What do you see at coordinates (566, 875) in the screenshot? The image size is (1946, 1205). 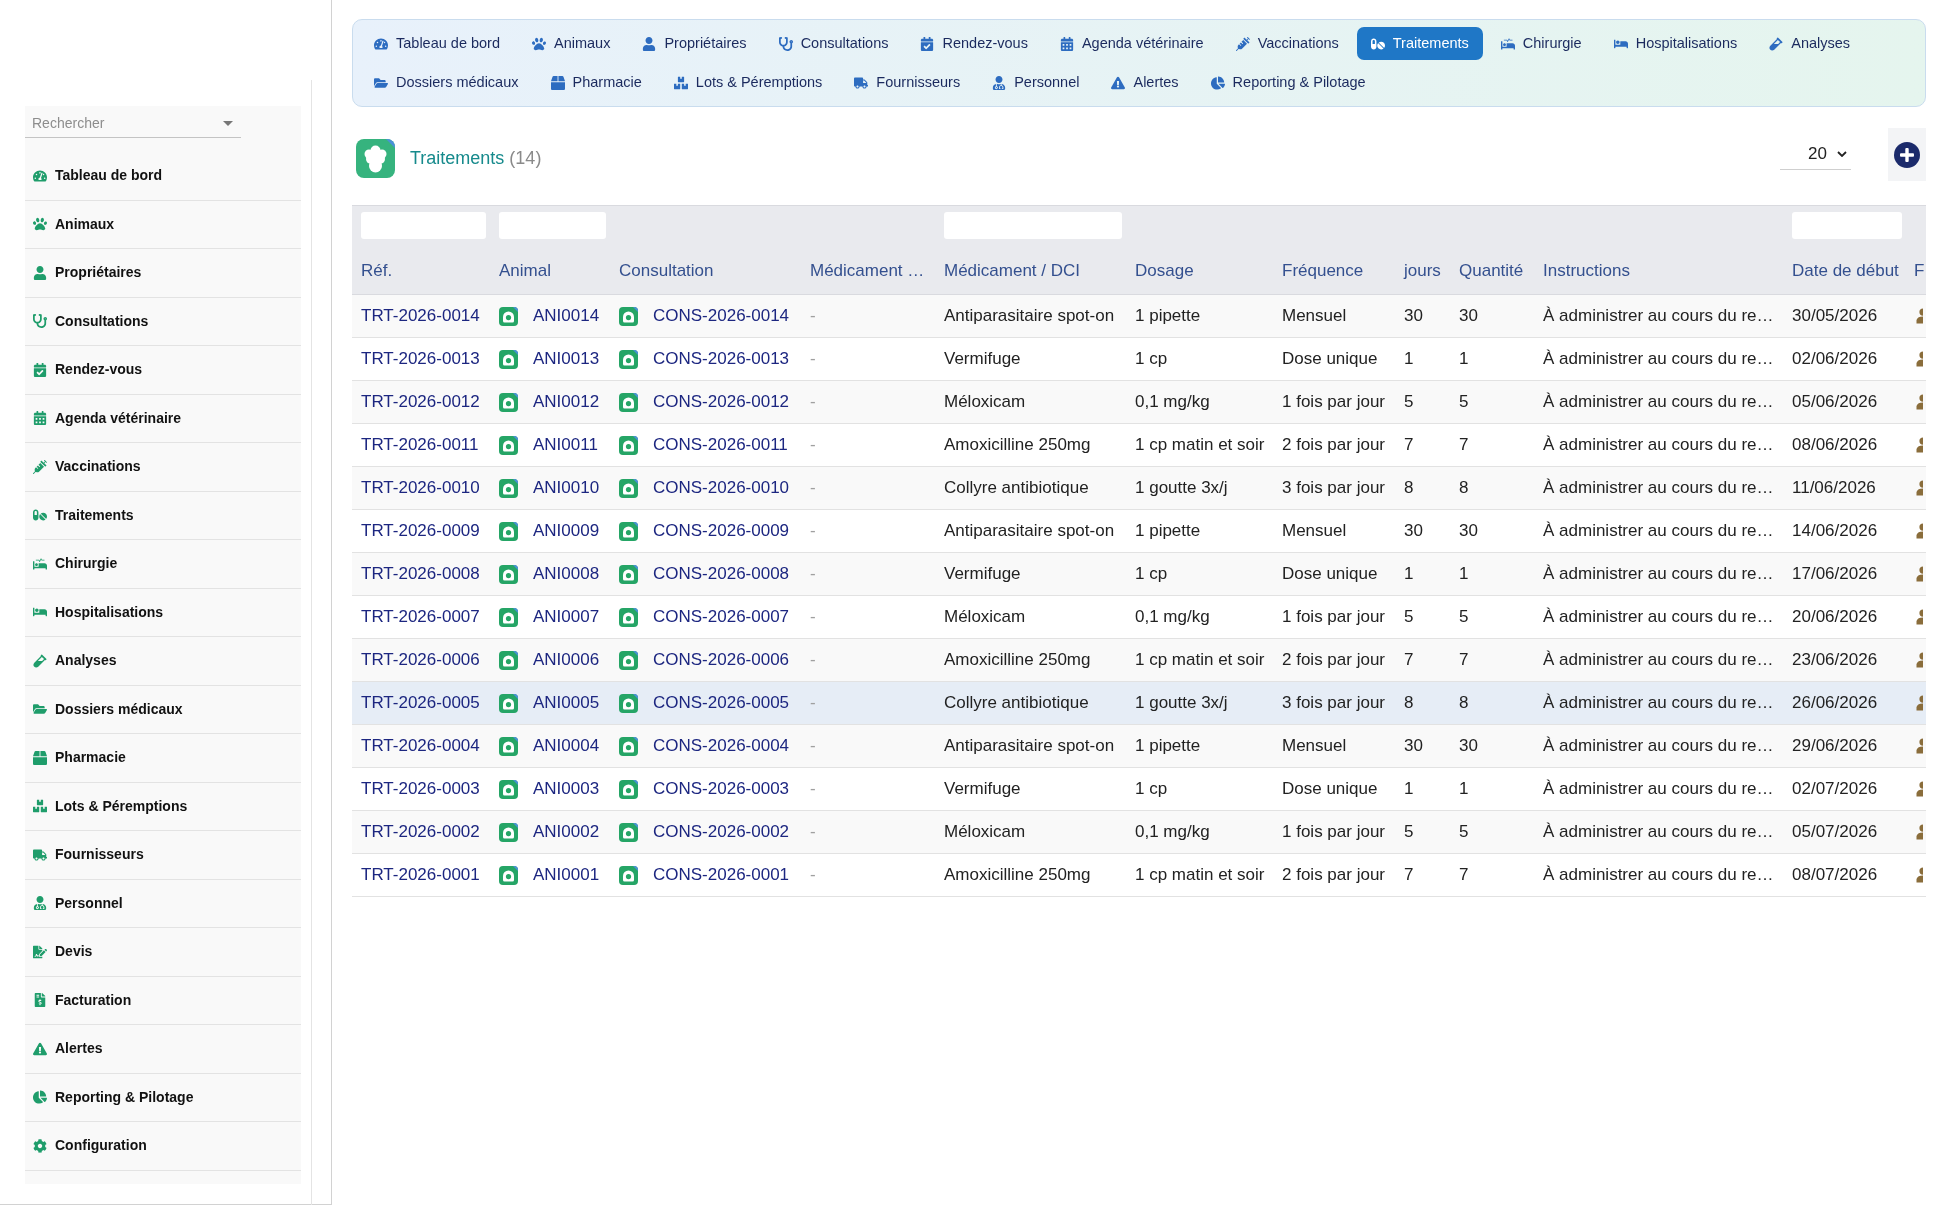 I see `animal-link: ANI0001` at bounding box center [566, 875].